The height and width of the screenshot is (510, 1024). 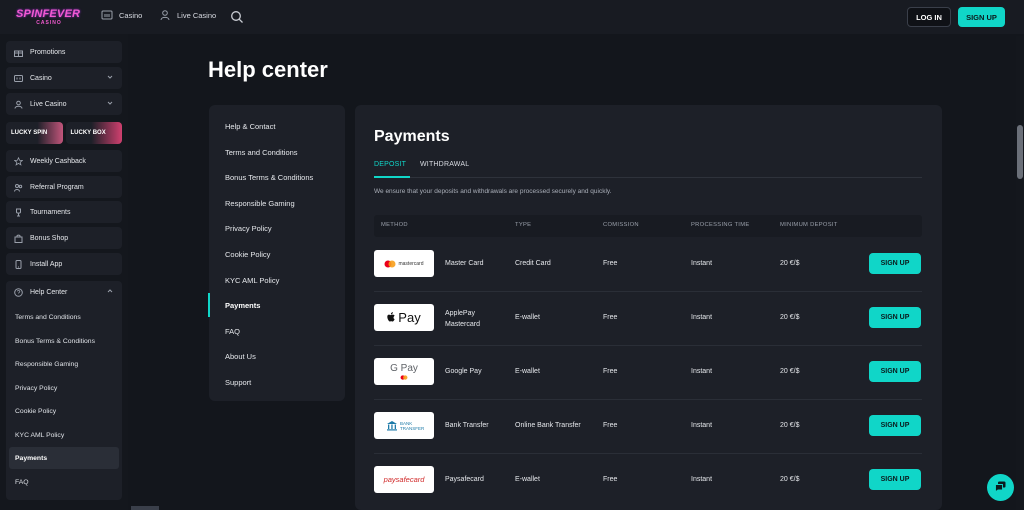 I want to click on login-button: LOG IN, so click(x=929, y=17).